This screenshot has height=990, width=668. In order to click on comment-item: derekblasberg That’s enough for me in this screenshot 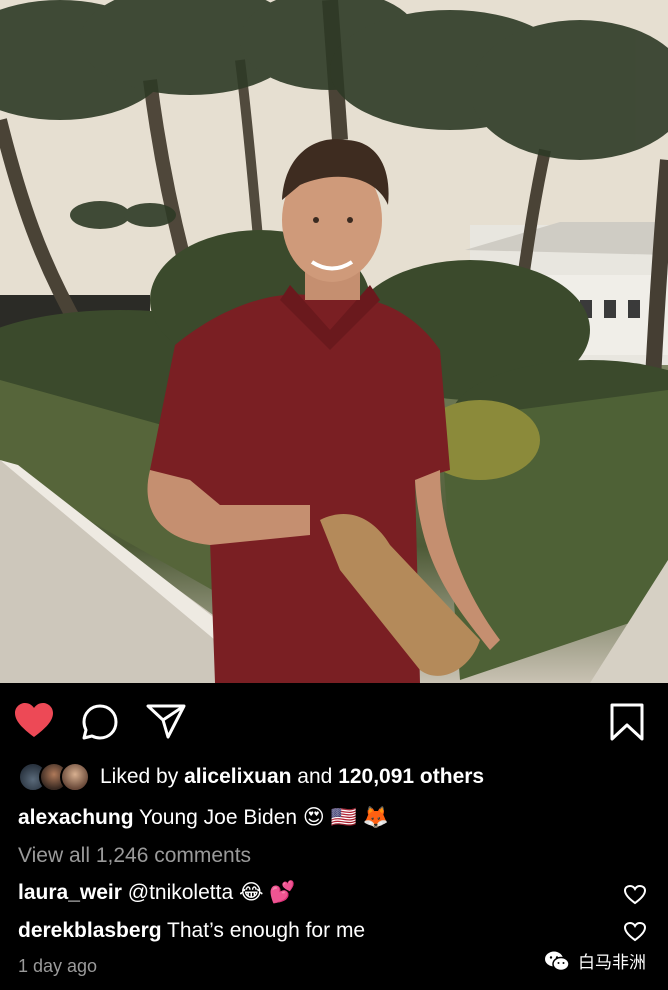, I will do `click(191, 931)`.